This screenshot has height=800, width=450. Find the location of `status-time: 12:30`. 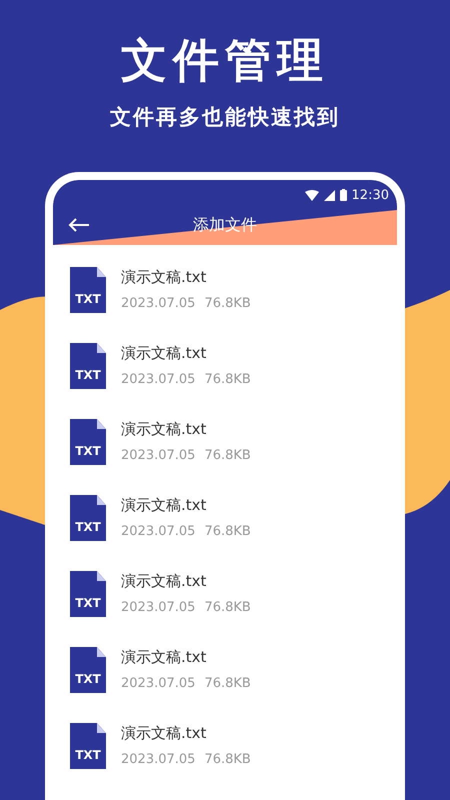

status-time: 12:30 is located at coordinates (370, 195).